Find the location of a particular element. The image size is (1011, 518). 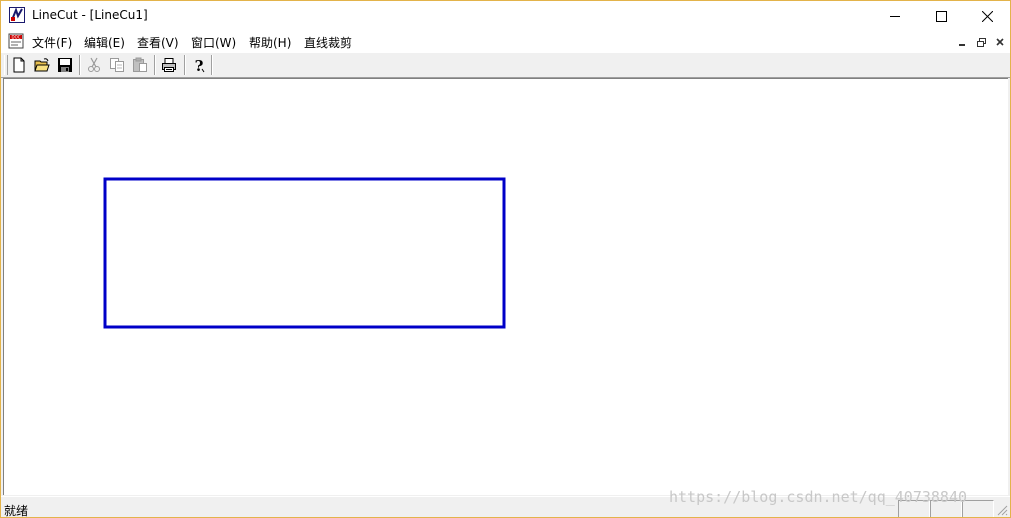

help-button: ? is located at coordinates (199, 65).